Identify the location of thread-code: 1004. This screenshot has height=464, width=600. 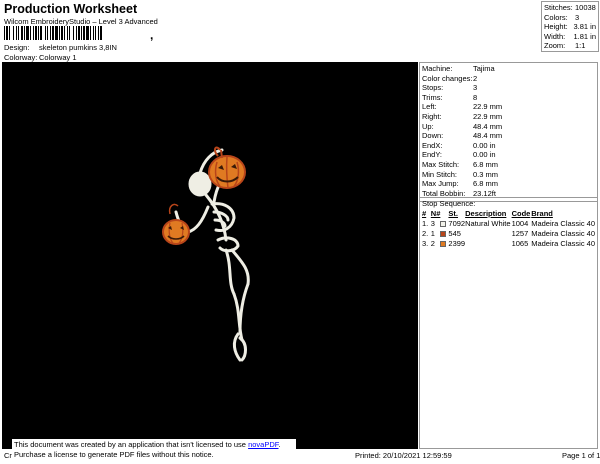
(520, 223).